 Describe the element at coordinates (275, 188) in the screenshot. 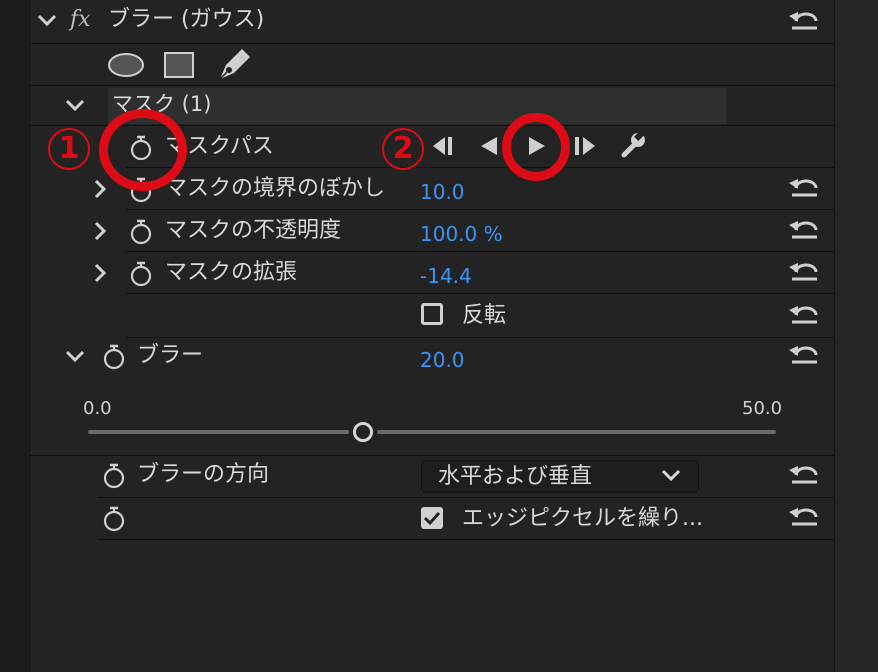

I see `mask-feather-label: マスクの境界のぼかし` at that location.